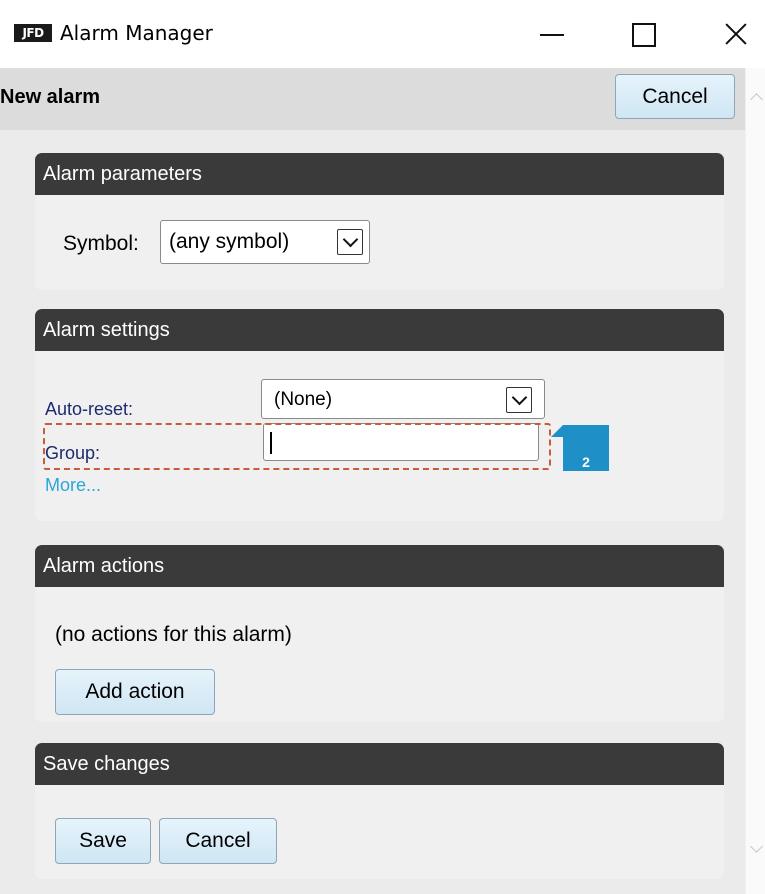 This screenshot has height=894, width=765. What do you see at coordinates (379, 174) in the screenshot?
I see `alarm-parameters-heading: Alarm parameters` at bounding box center [379, 174].